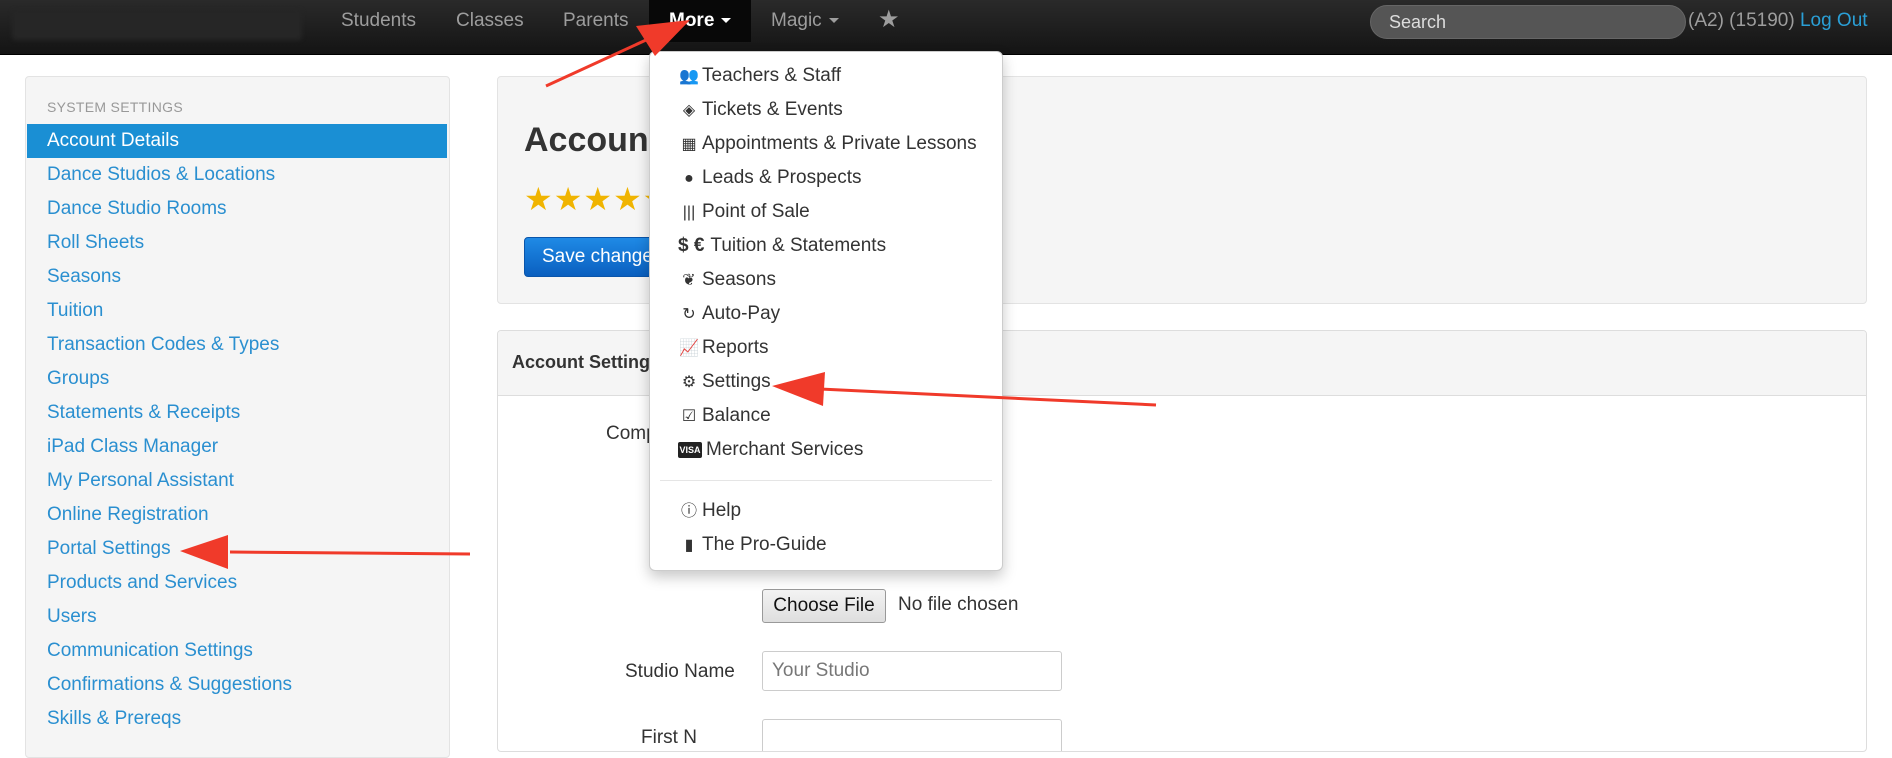  I want to click on nav-magic-label: Magic, so click(796, 20).